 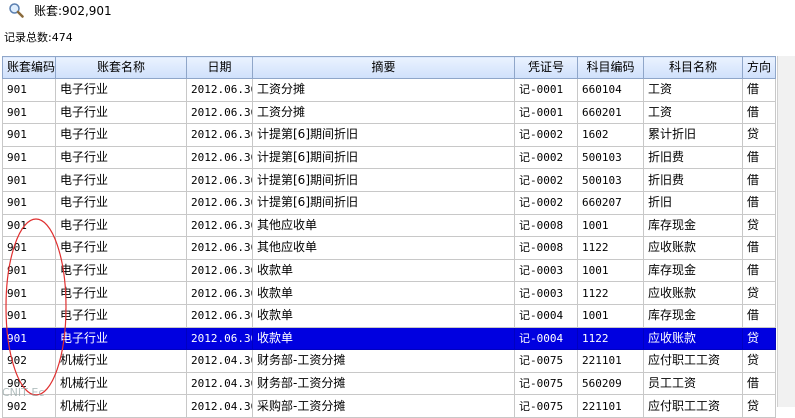 I want to click on magnifier-icon, so click(x=16, y=10).